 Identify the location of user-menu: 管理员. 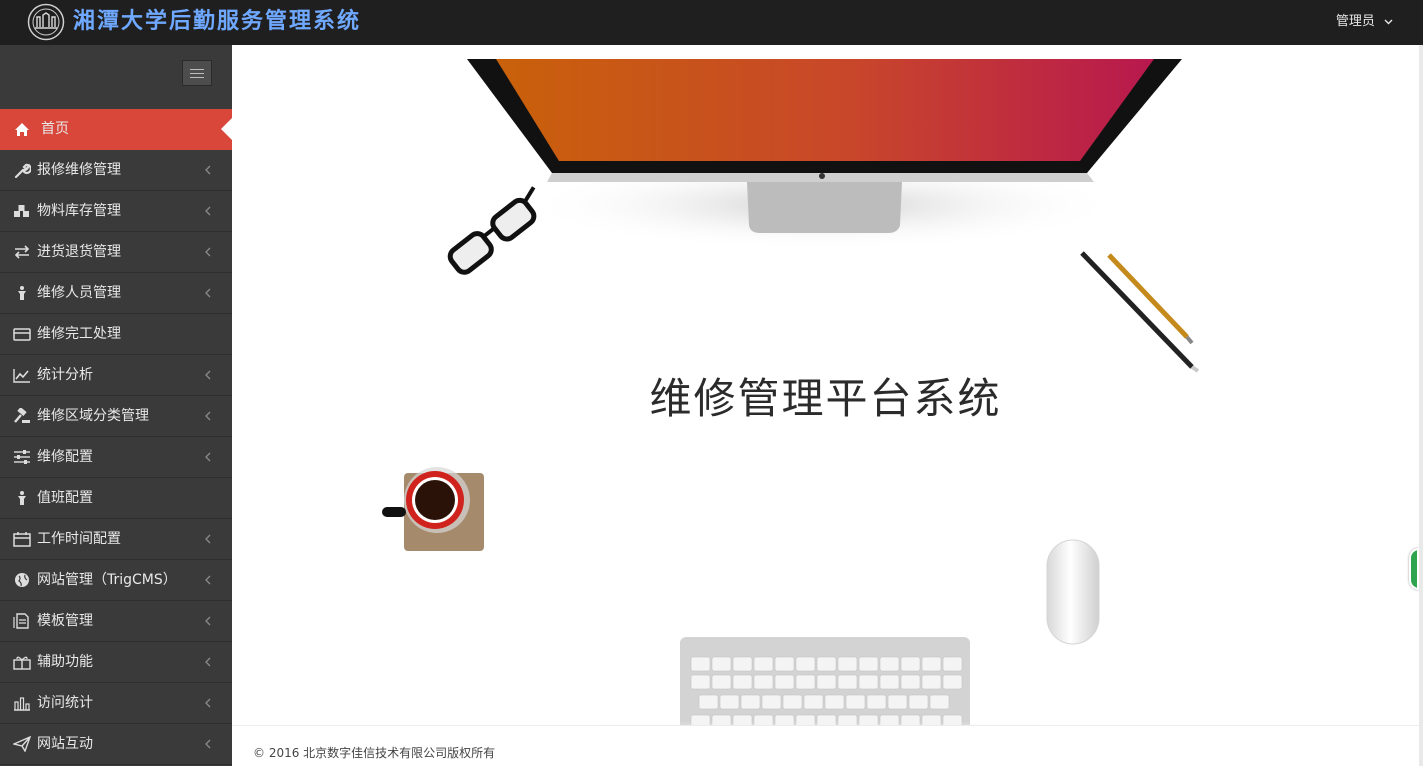
(1364, 22).